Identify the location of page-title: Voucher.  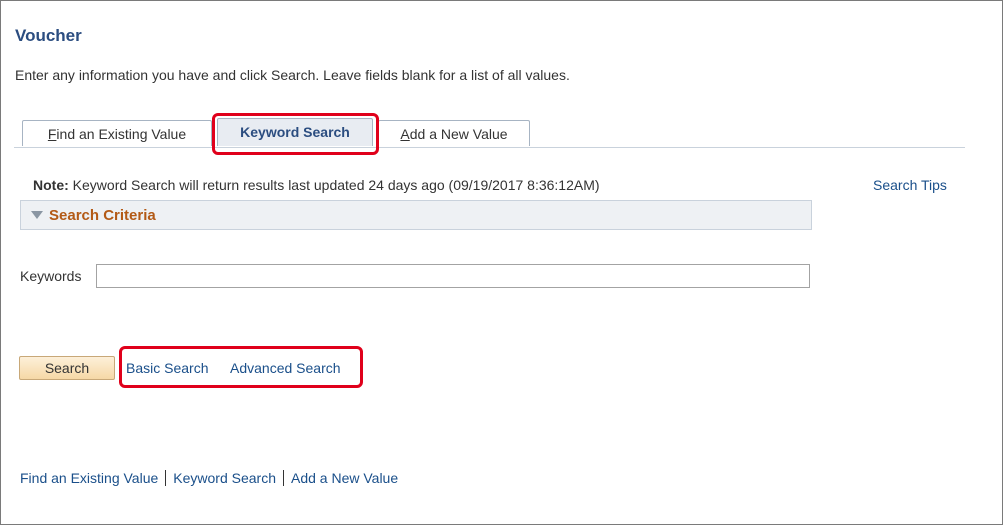
(48, 35).